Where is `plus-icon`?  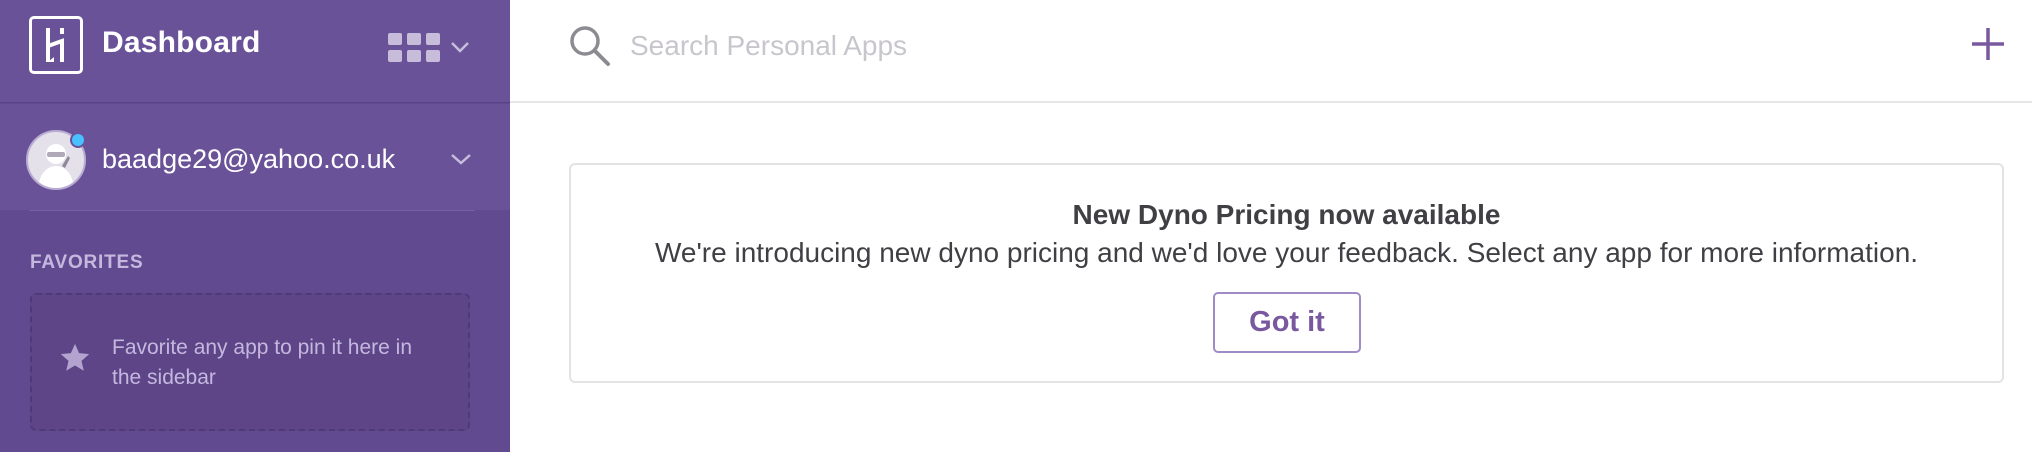 plus-icon is located at coordinates (1988, 44).